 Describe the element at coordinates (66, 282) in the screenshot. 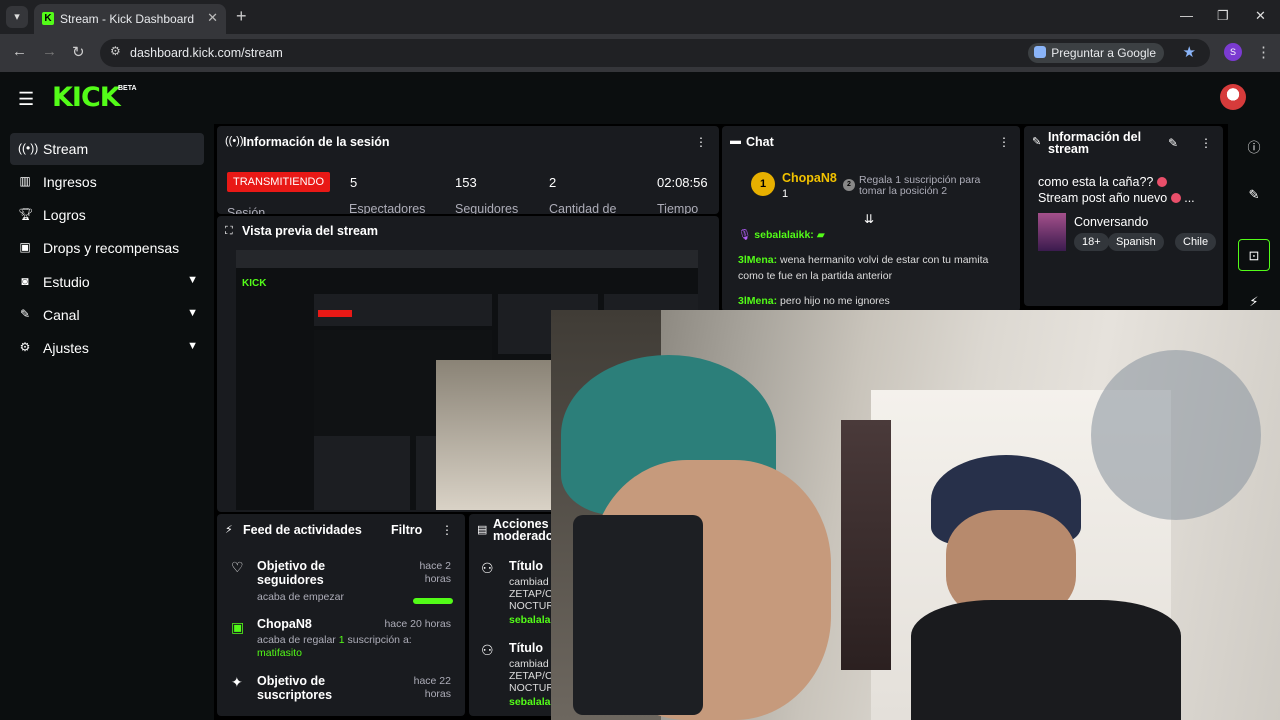

I see `sidebar-item-label: Estudio` at that location.